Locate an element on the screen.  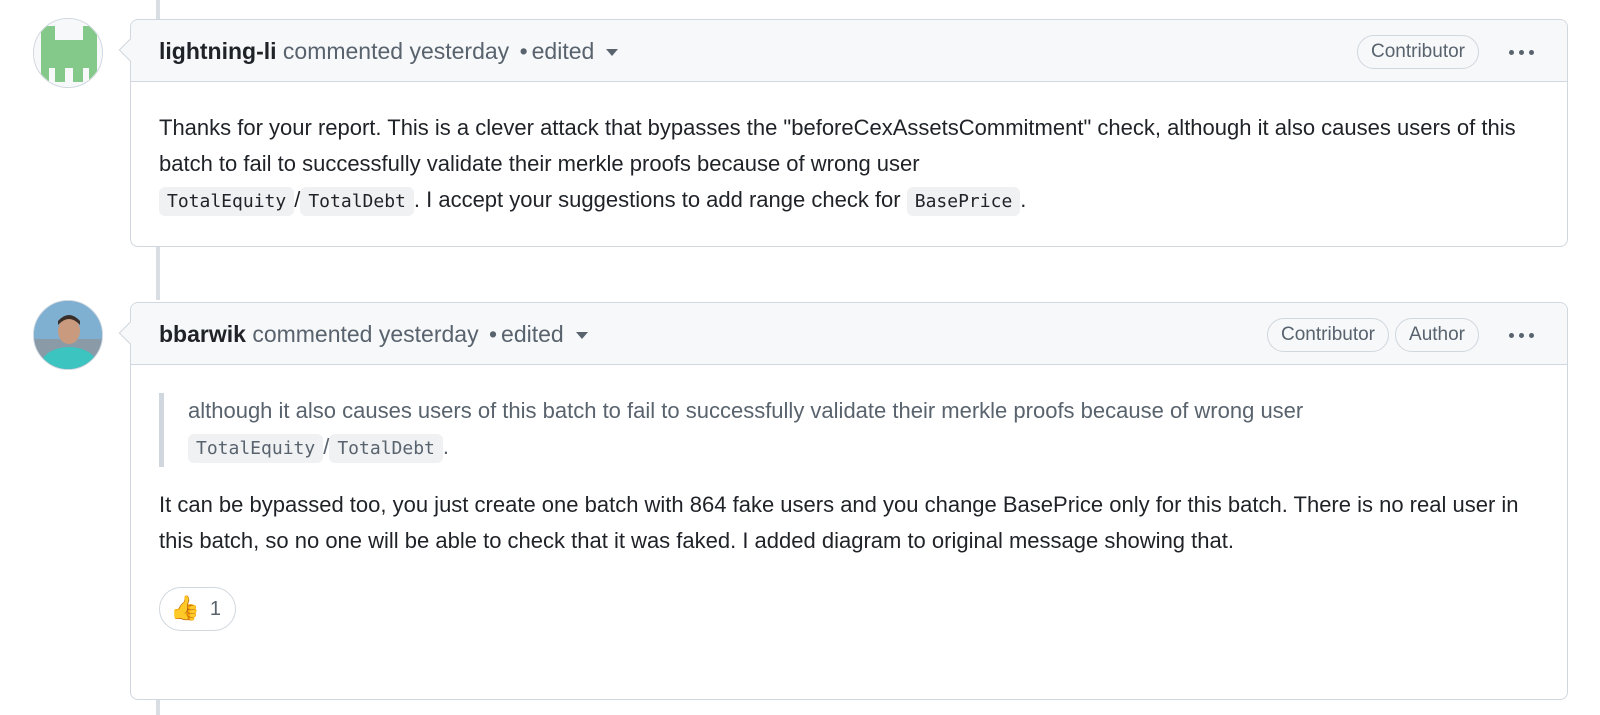
avatar-lightning-li is located at coordinates (68, 53).